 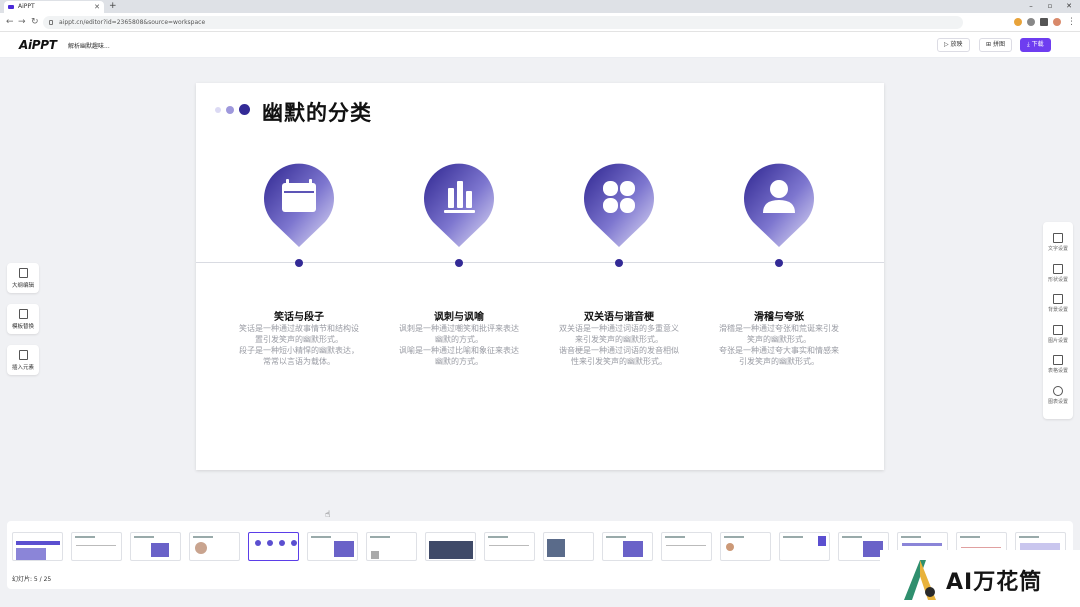 I want to click on card-desc-line: 来引发笑声的幽默形式。, so click(x=619, y=339).